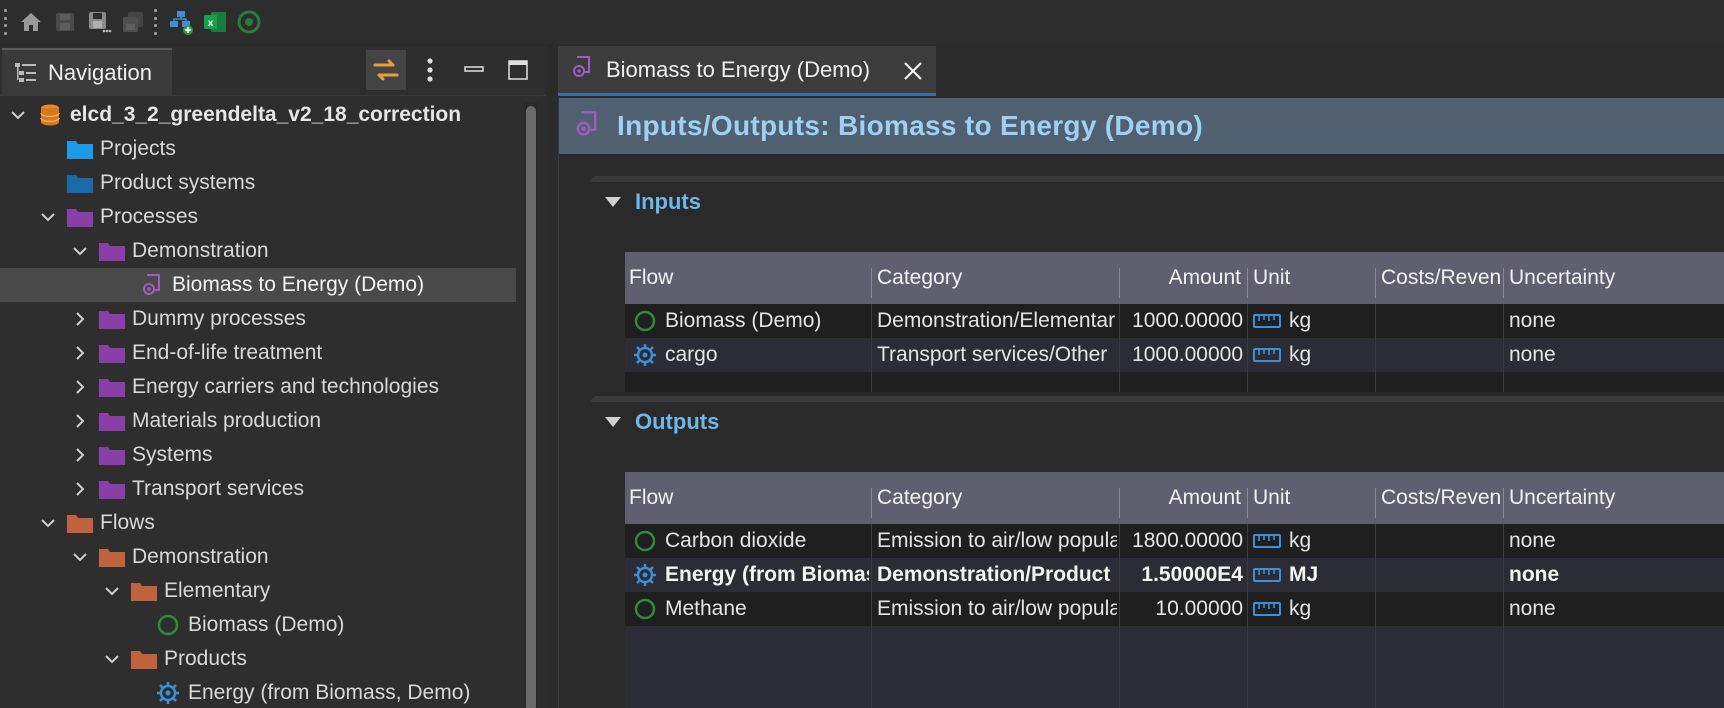 The width and height of the screenshot is (1724, 708). Describe the element at coordinates (1182, 609) in the screenshot. I see `amount-cell: 10.00000` at that location.